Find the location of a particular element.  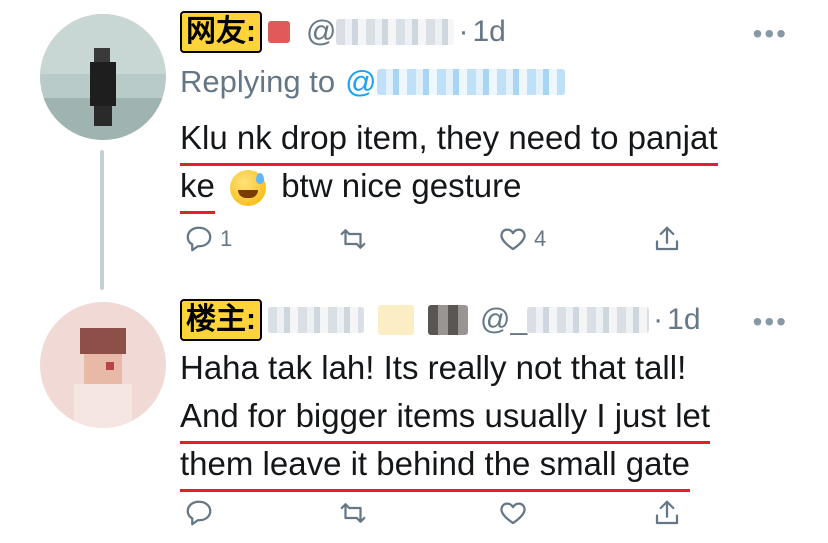

tweet-actions is located at coordinates (450, 518).